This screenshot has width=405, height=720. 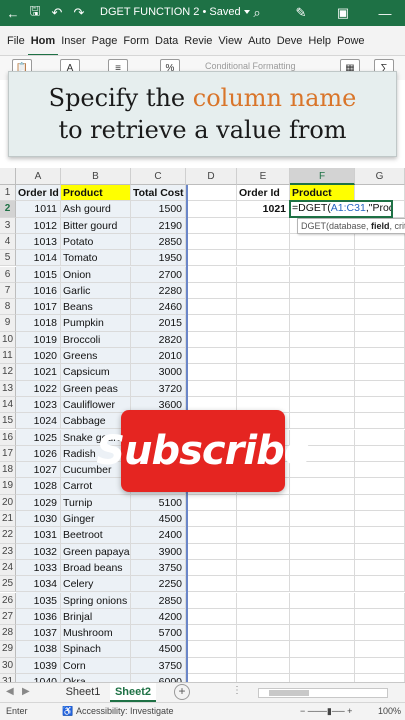 What do you see at coordinates (38, 665) in the screenshot?
I see `cell-order-id: 1039` at bounding box center [38, 665].